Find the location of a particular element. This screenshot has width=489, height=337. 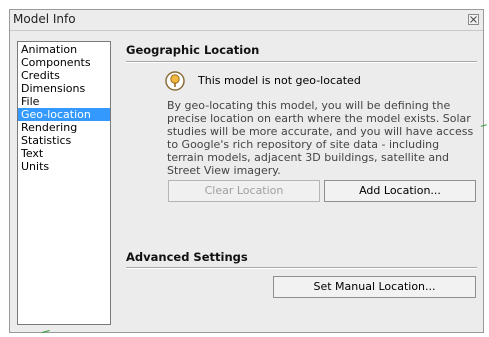

clear-location-button: Clear Location is located at coordinates (244, 191).